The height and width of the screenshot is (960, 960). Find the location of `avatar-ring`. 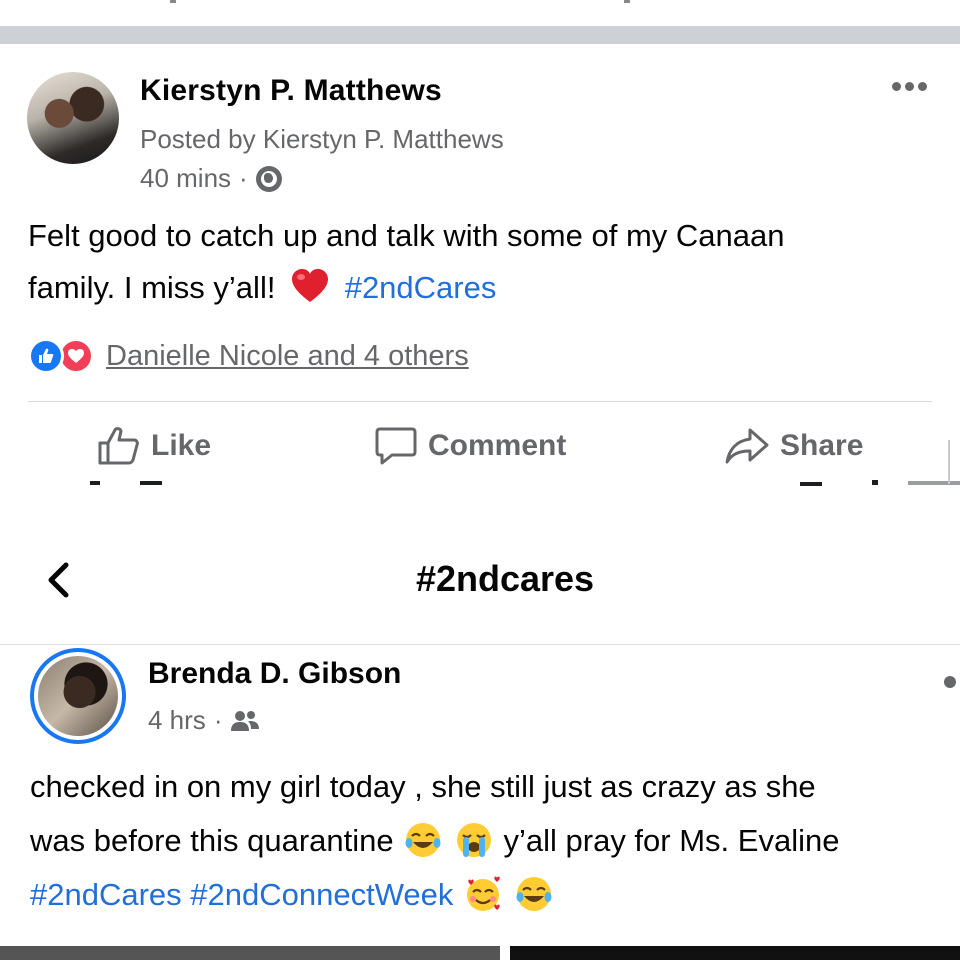

avatar-ring is located at coordinates (78, 696).